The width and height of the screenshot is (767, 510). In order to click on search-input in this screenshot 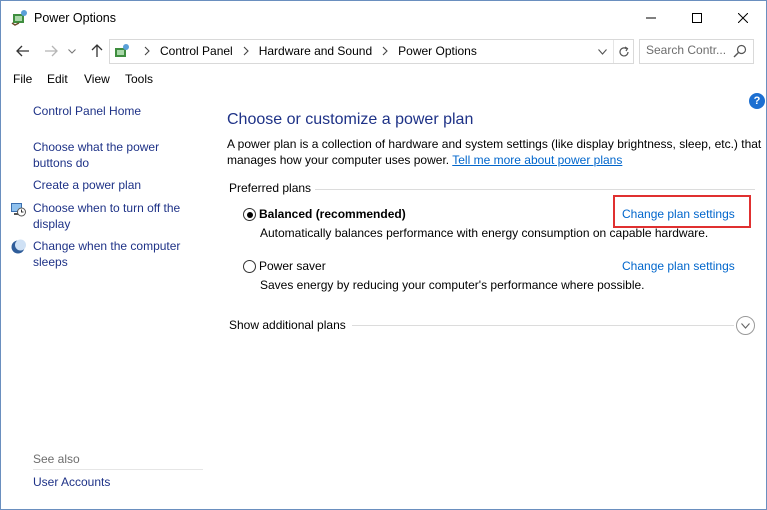, I will do `click(688, 50)`.